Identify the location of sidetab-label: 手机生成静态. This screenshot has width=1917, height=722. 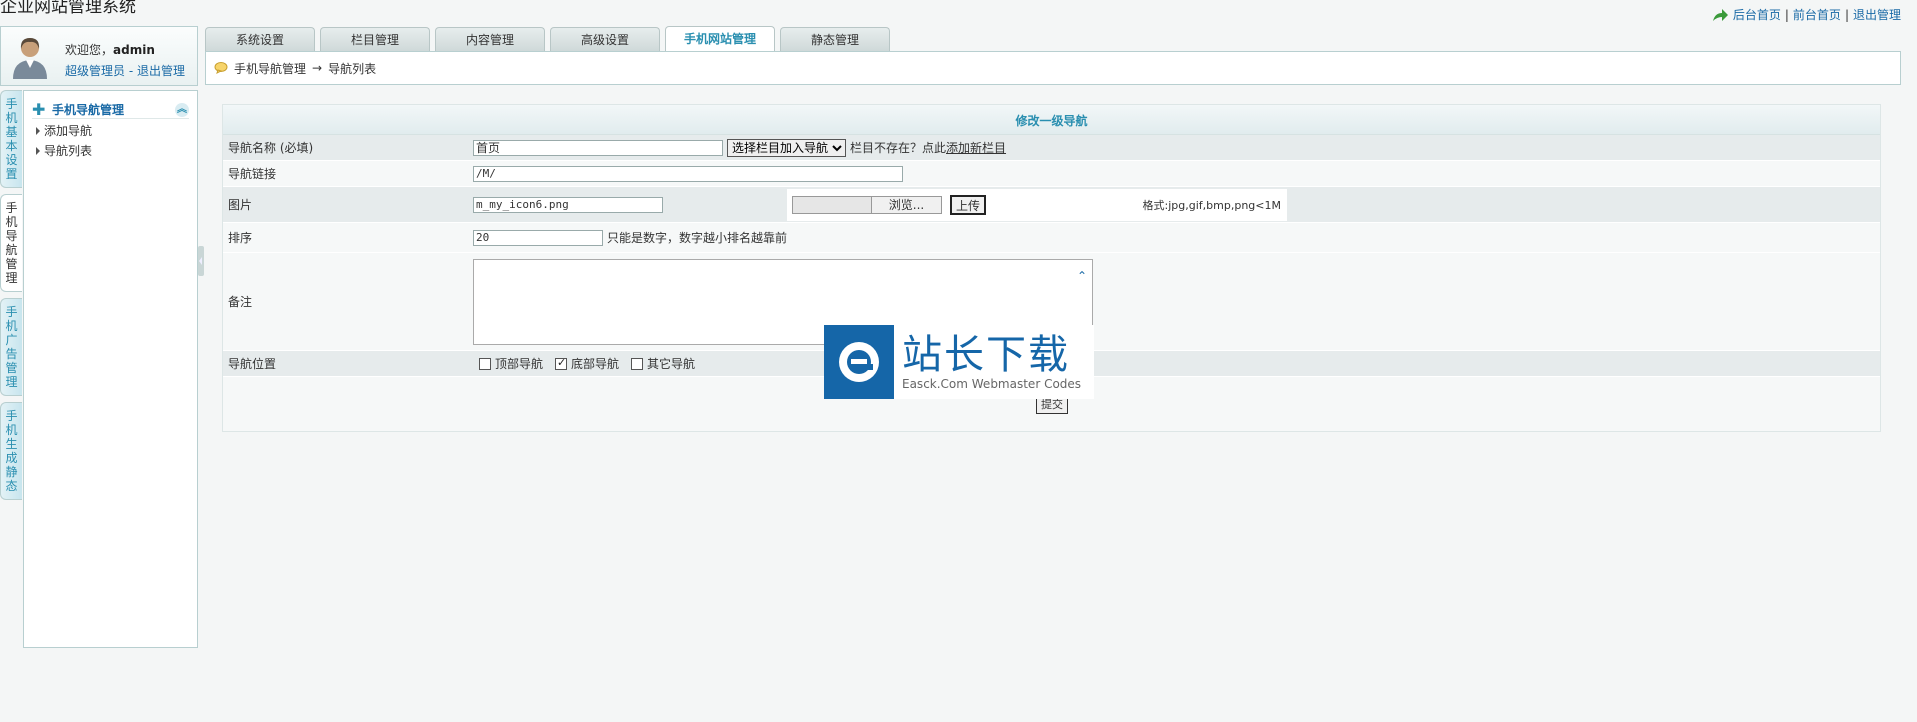
(11, 451).